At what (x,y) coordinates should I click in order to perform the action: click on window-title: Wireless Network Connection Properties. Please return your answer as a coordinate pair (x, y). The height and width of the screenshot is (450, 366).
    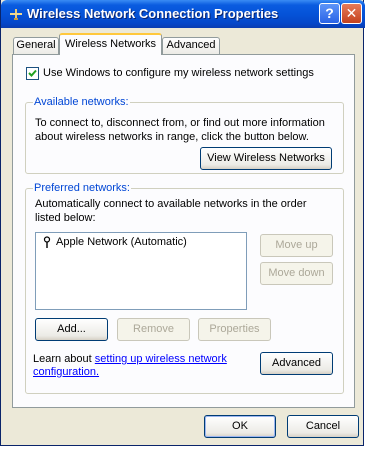
    Looking at the image, I should click on (153, 13).